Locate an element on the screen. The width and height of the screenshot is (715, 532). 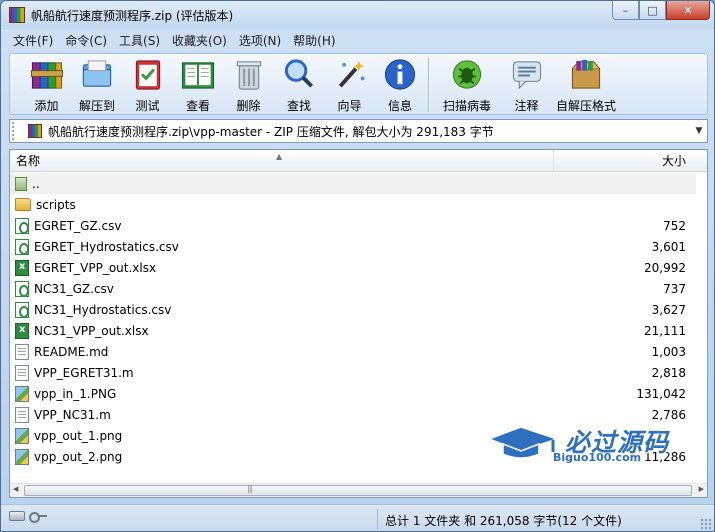
column-name-header: ▲ 名称 is located at coordinates (282, 161).